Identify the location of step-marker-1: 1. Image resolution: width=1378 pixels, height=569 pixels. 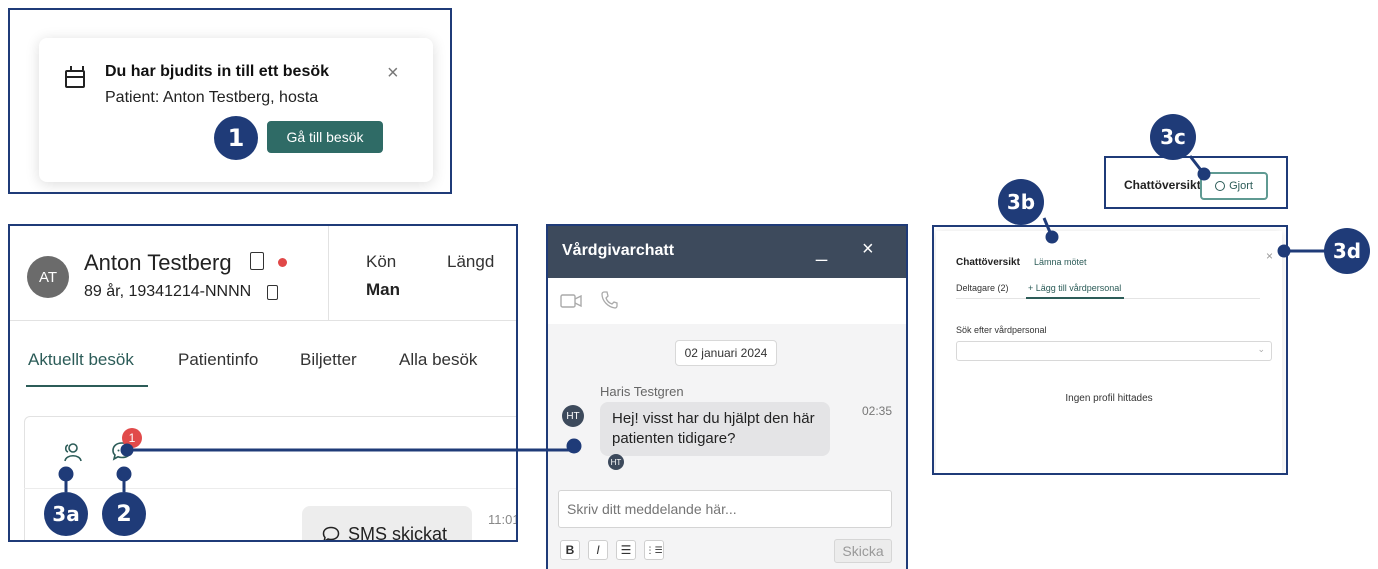
(236, 138).